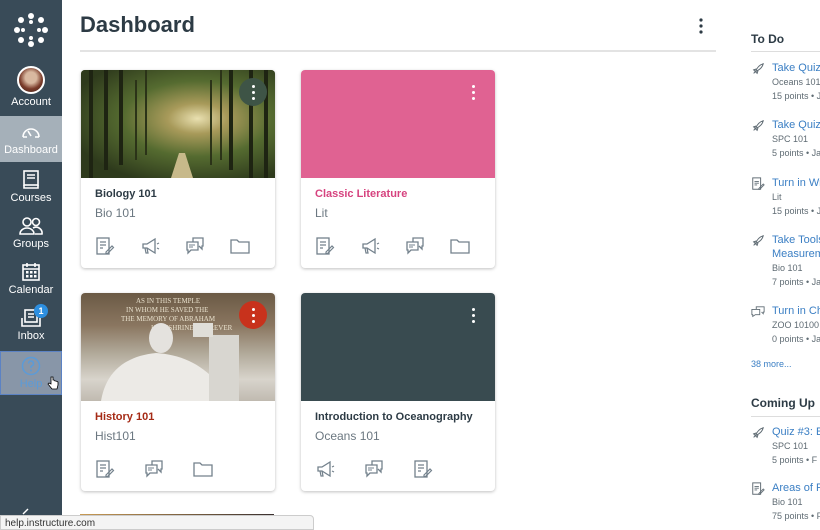  Describe the element at coordinates (115, 213) in the screenshot. I see `course-code: Bio 101` at that location.